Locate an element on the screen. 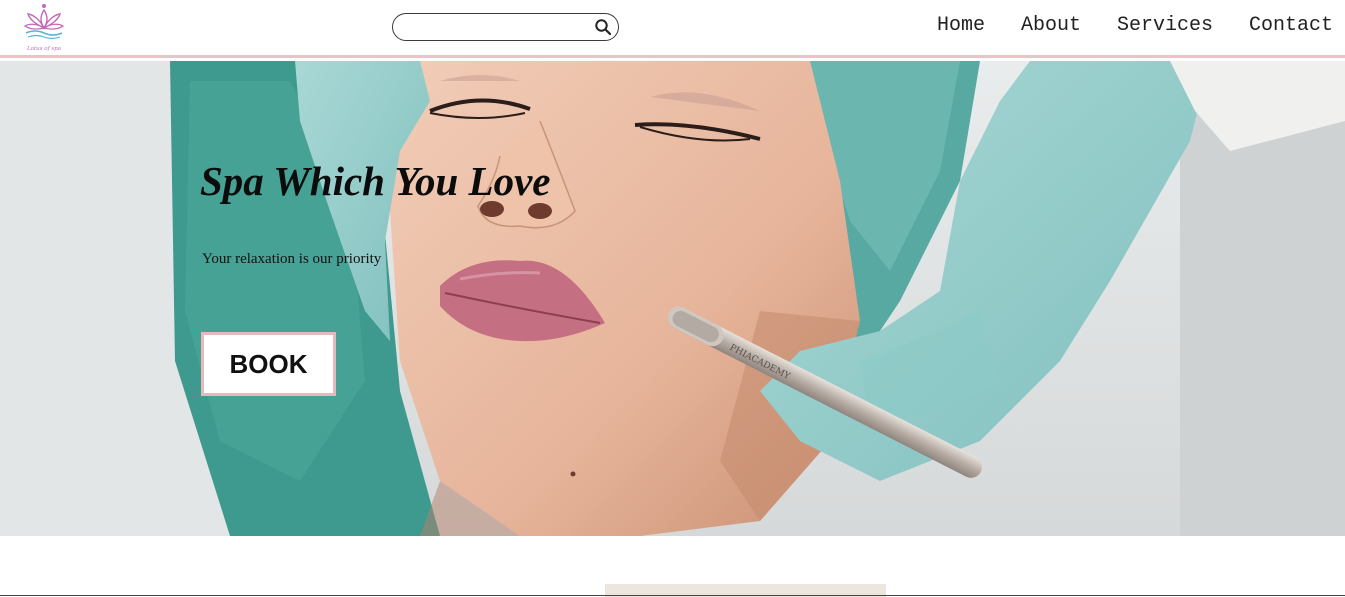  search-input is located at coordinates (493, 27).